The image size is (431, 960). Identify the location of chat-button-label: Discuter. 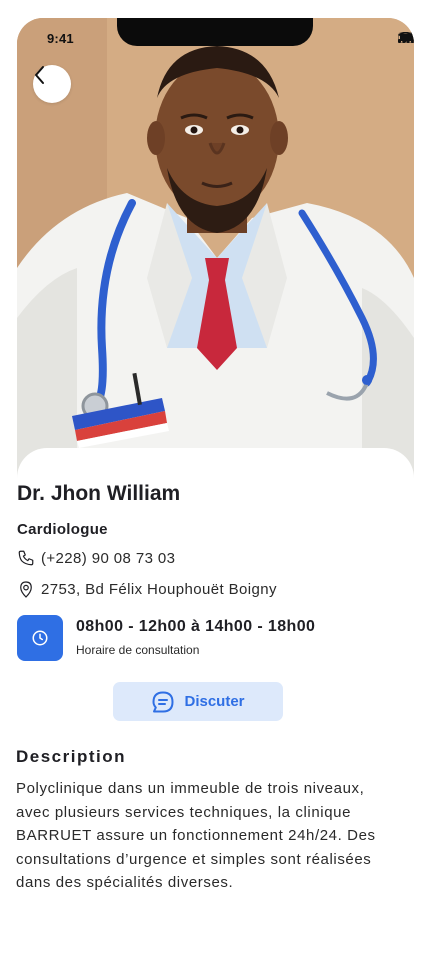
(214, 701).